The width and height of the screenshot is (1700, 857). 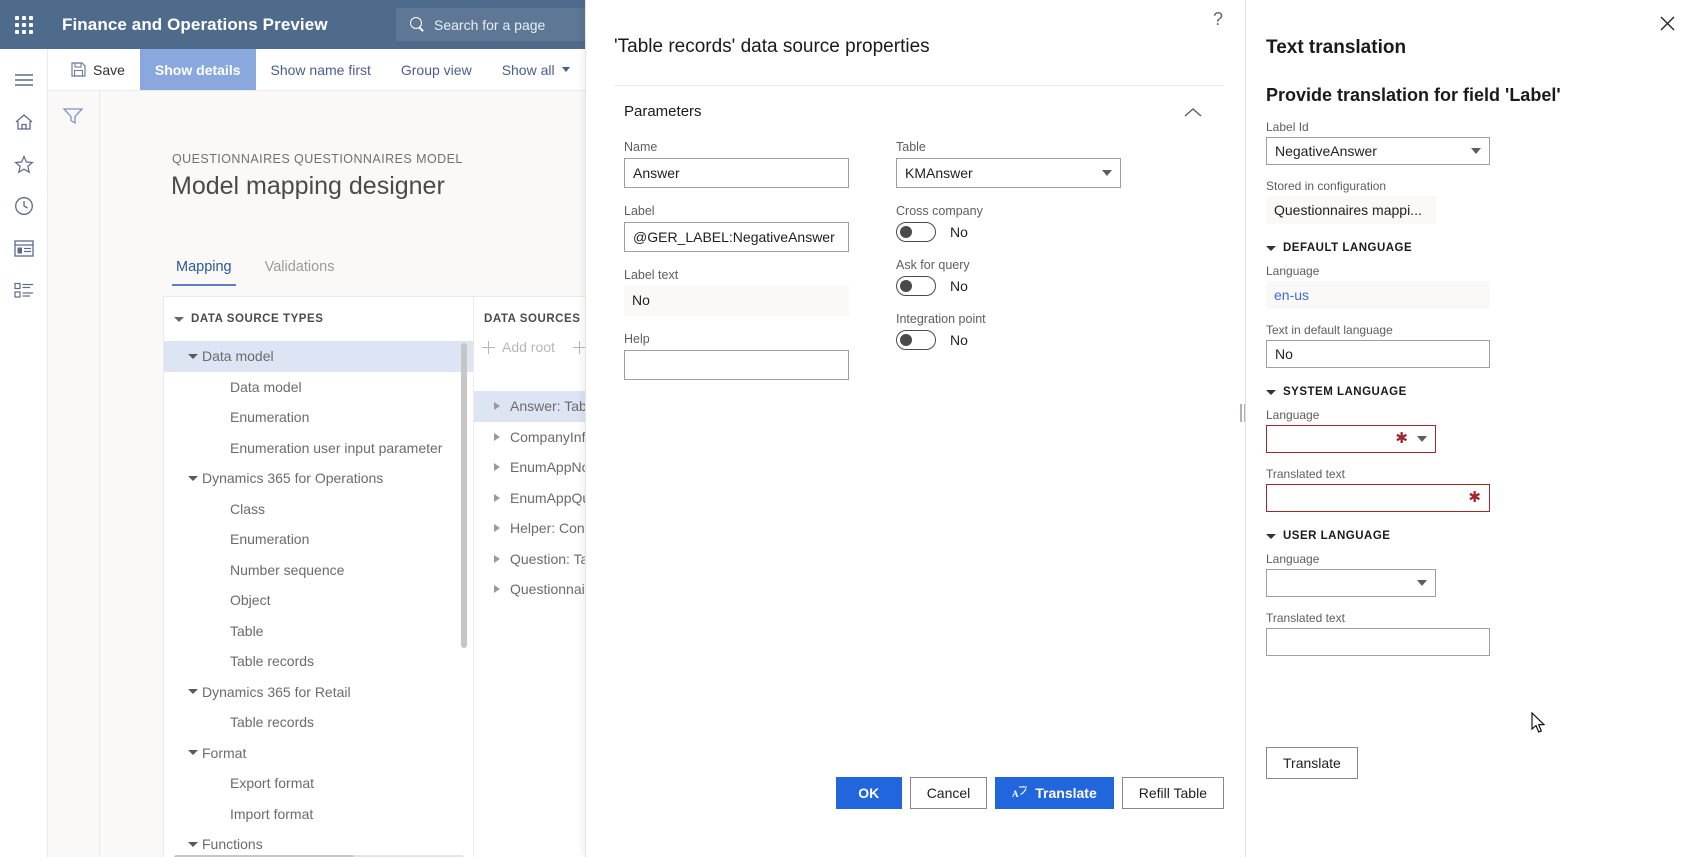 I want to click on translation-heading: Text translation, so click(x=1336, y=47).